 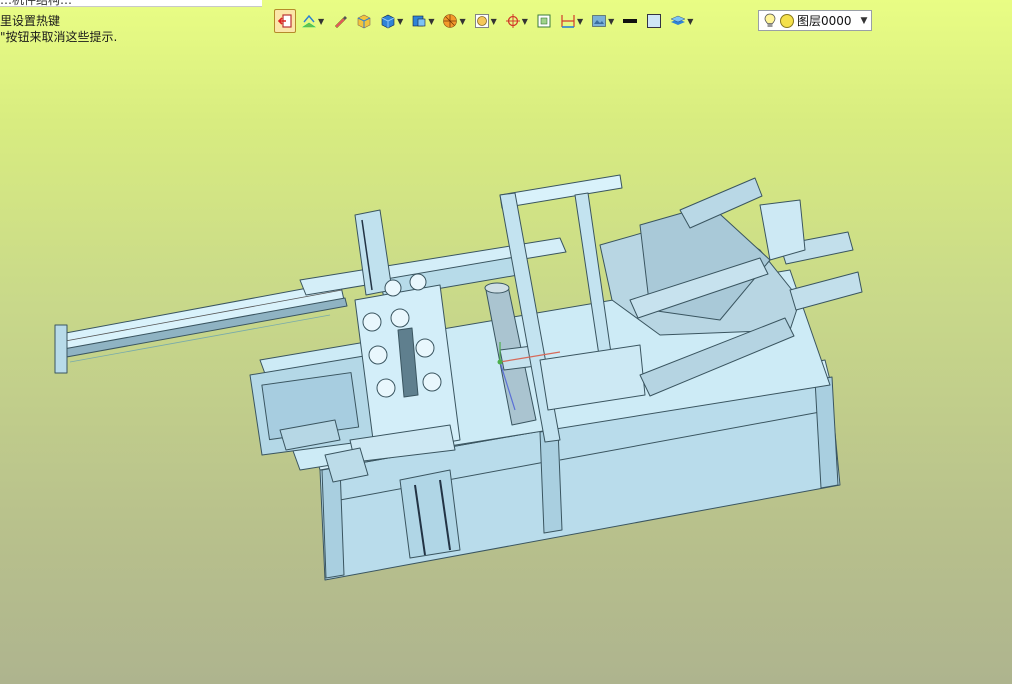 I want to click on shaded-view-button: ▼, so click(x=422, y=21).